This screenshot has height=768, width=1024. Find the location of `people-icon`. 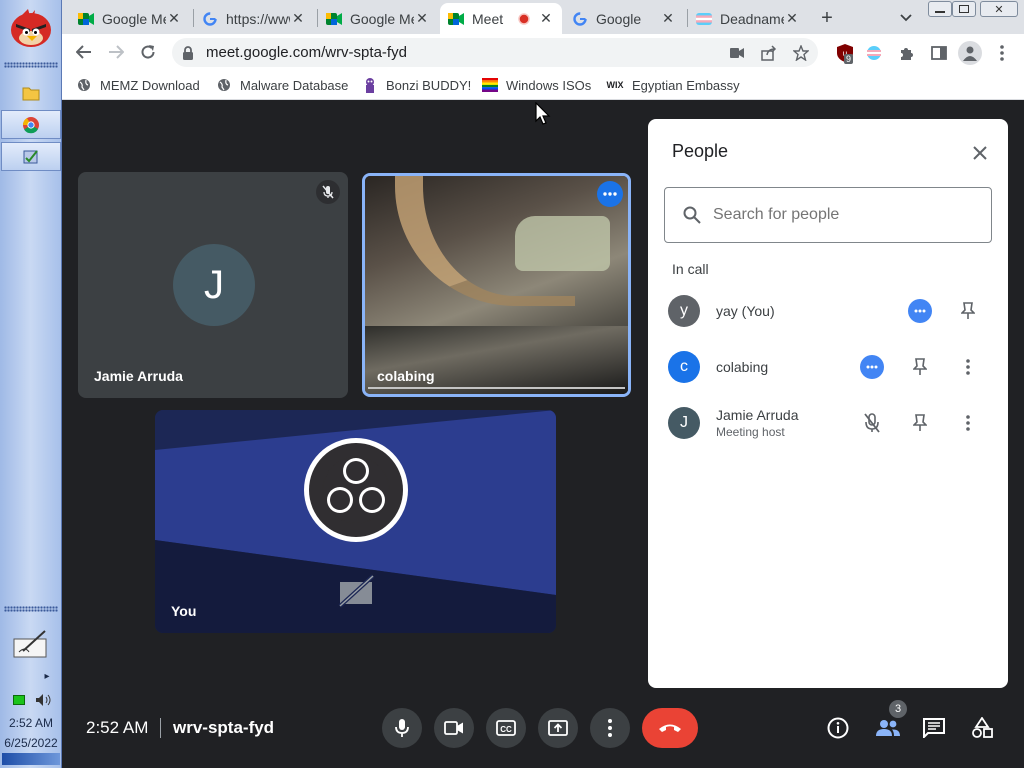

people-icon is located at coordinates (888, 728).